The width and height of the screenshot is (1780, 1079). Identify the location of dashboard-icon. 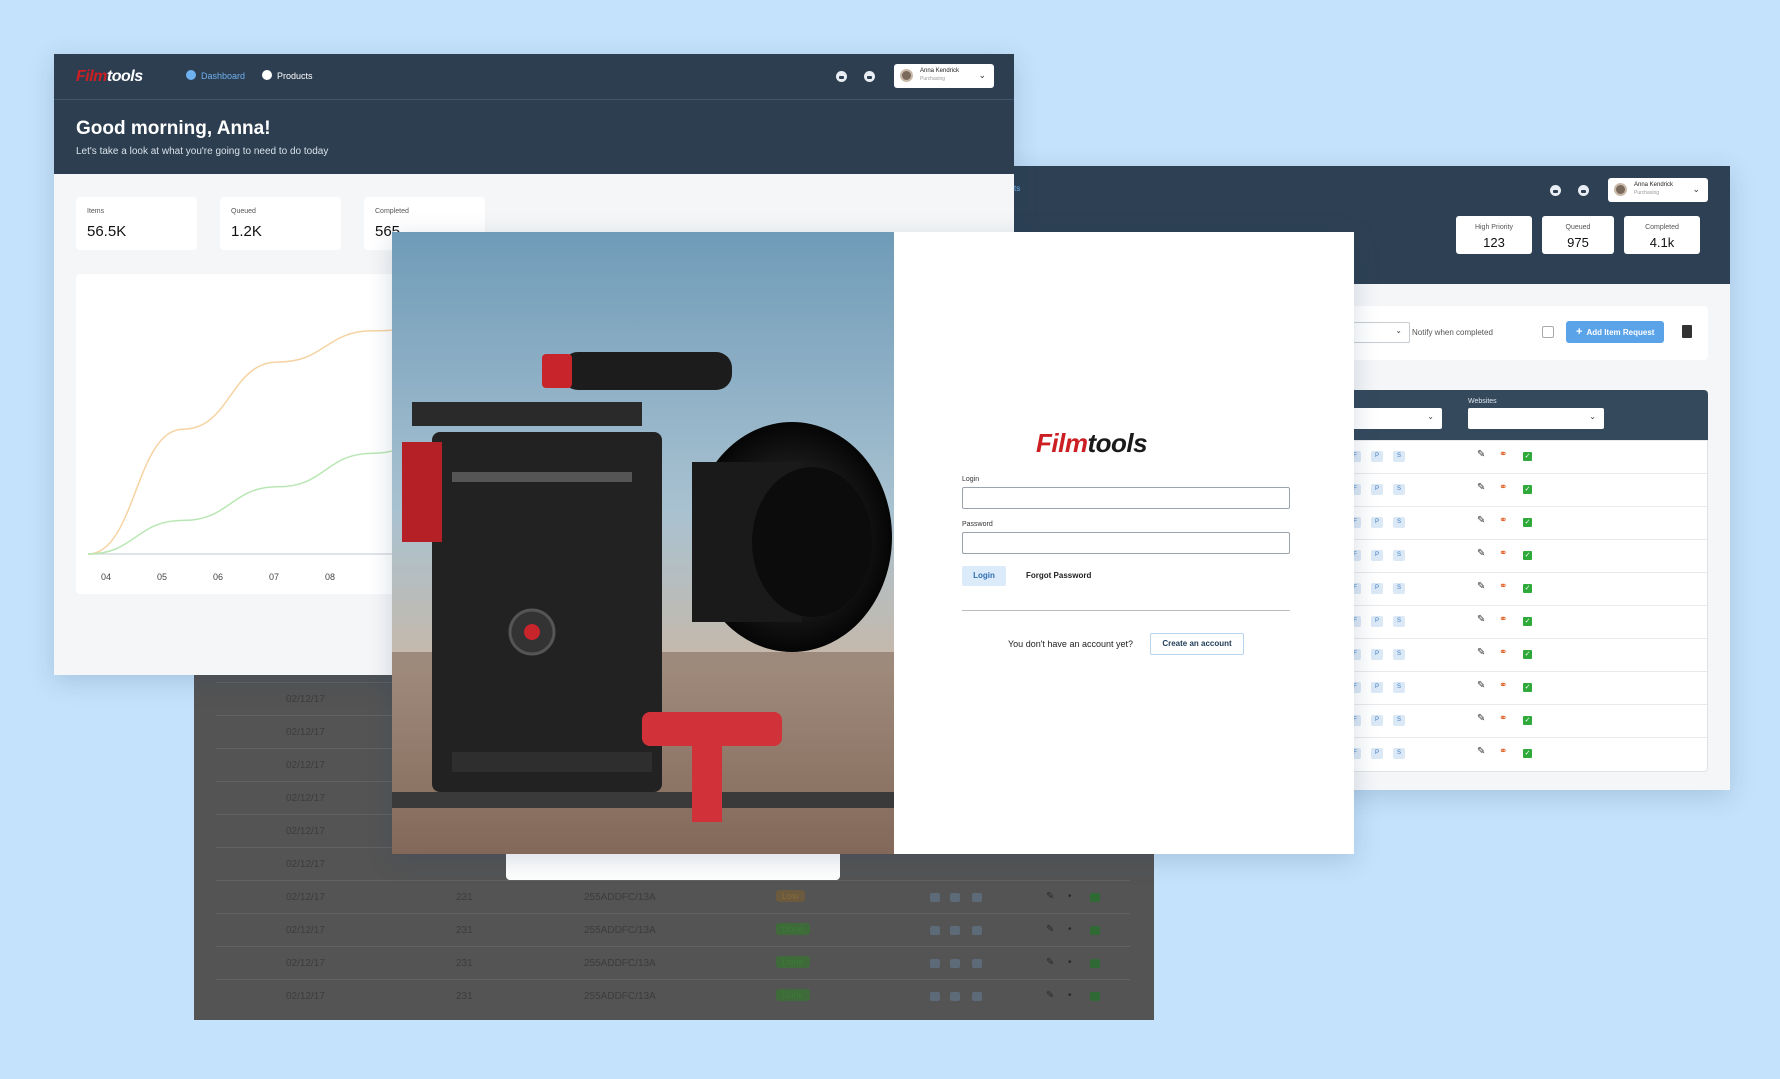
(191, 75).